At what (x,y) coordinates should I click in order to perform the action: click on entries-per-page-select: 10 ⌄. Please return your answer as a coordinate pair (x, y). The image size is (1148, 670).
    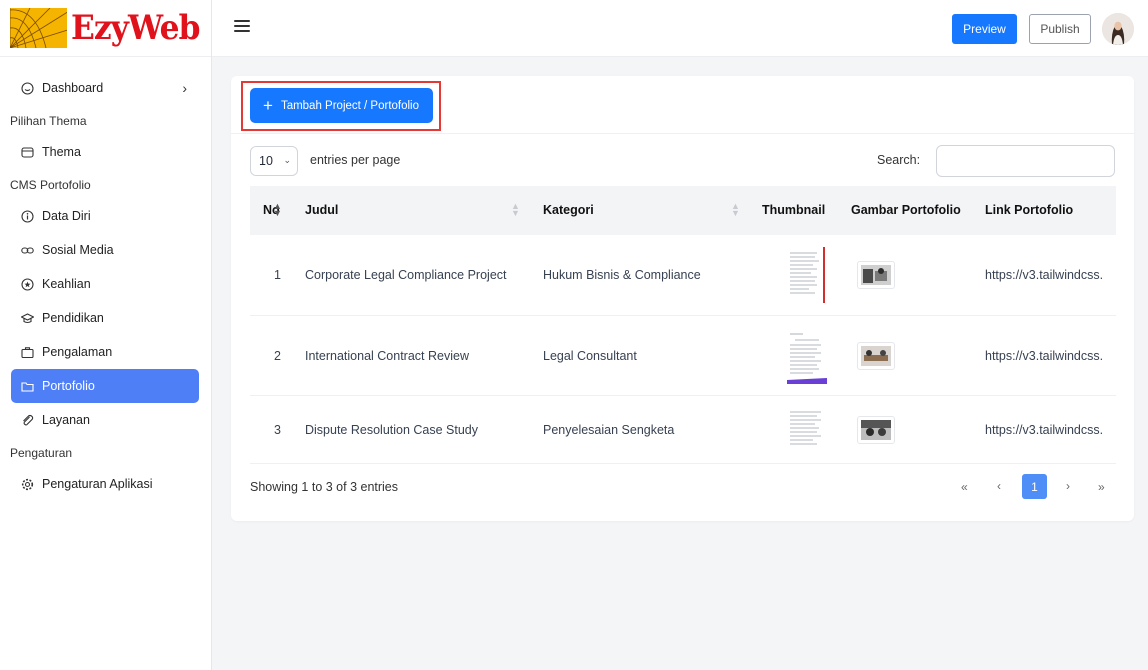
    Looking at the image, I should click on (274, 161).